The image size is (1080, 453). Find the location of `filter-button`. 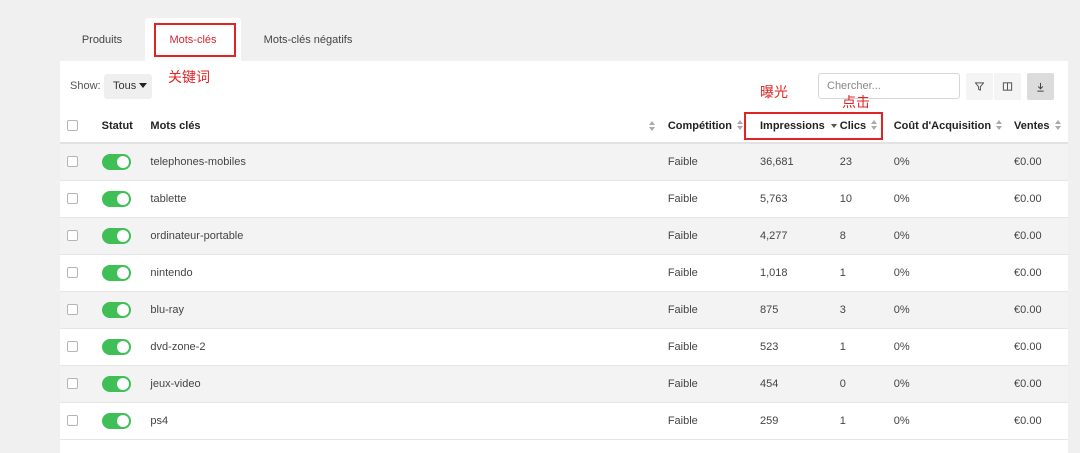

filter-button is located at coordinates (979, 86).